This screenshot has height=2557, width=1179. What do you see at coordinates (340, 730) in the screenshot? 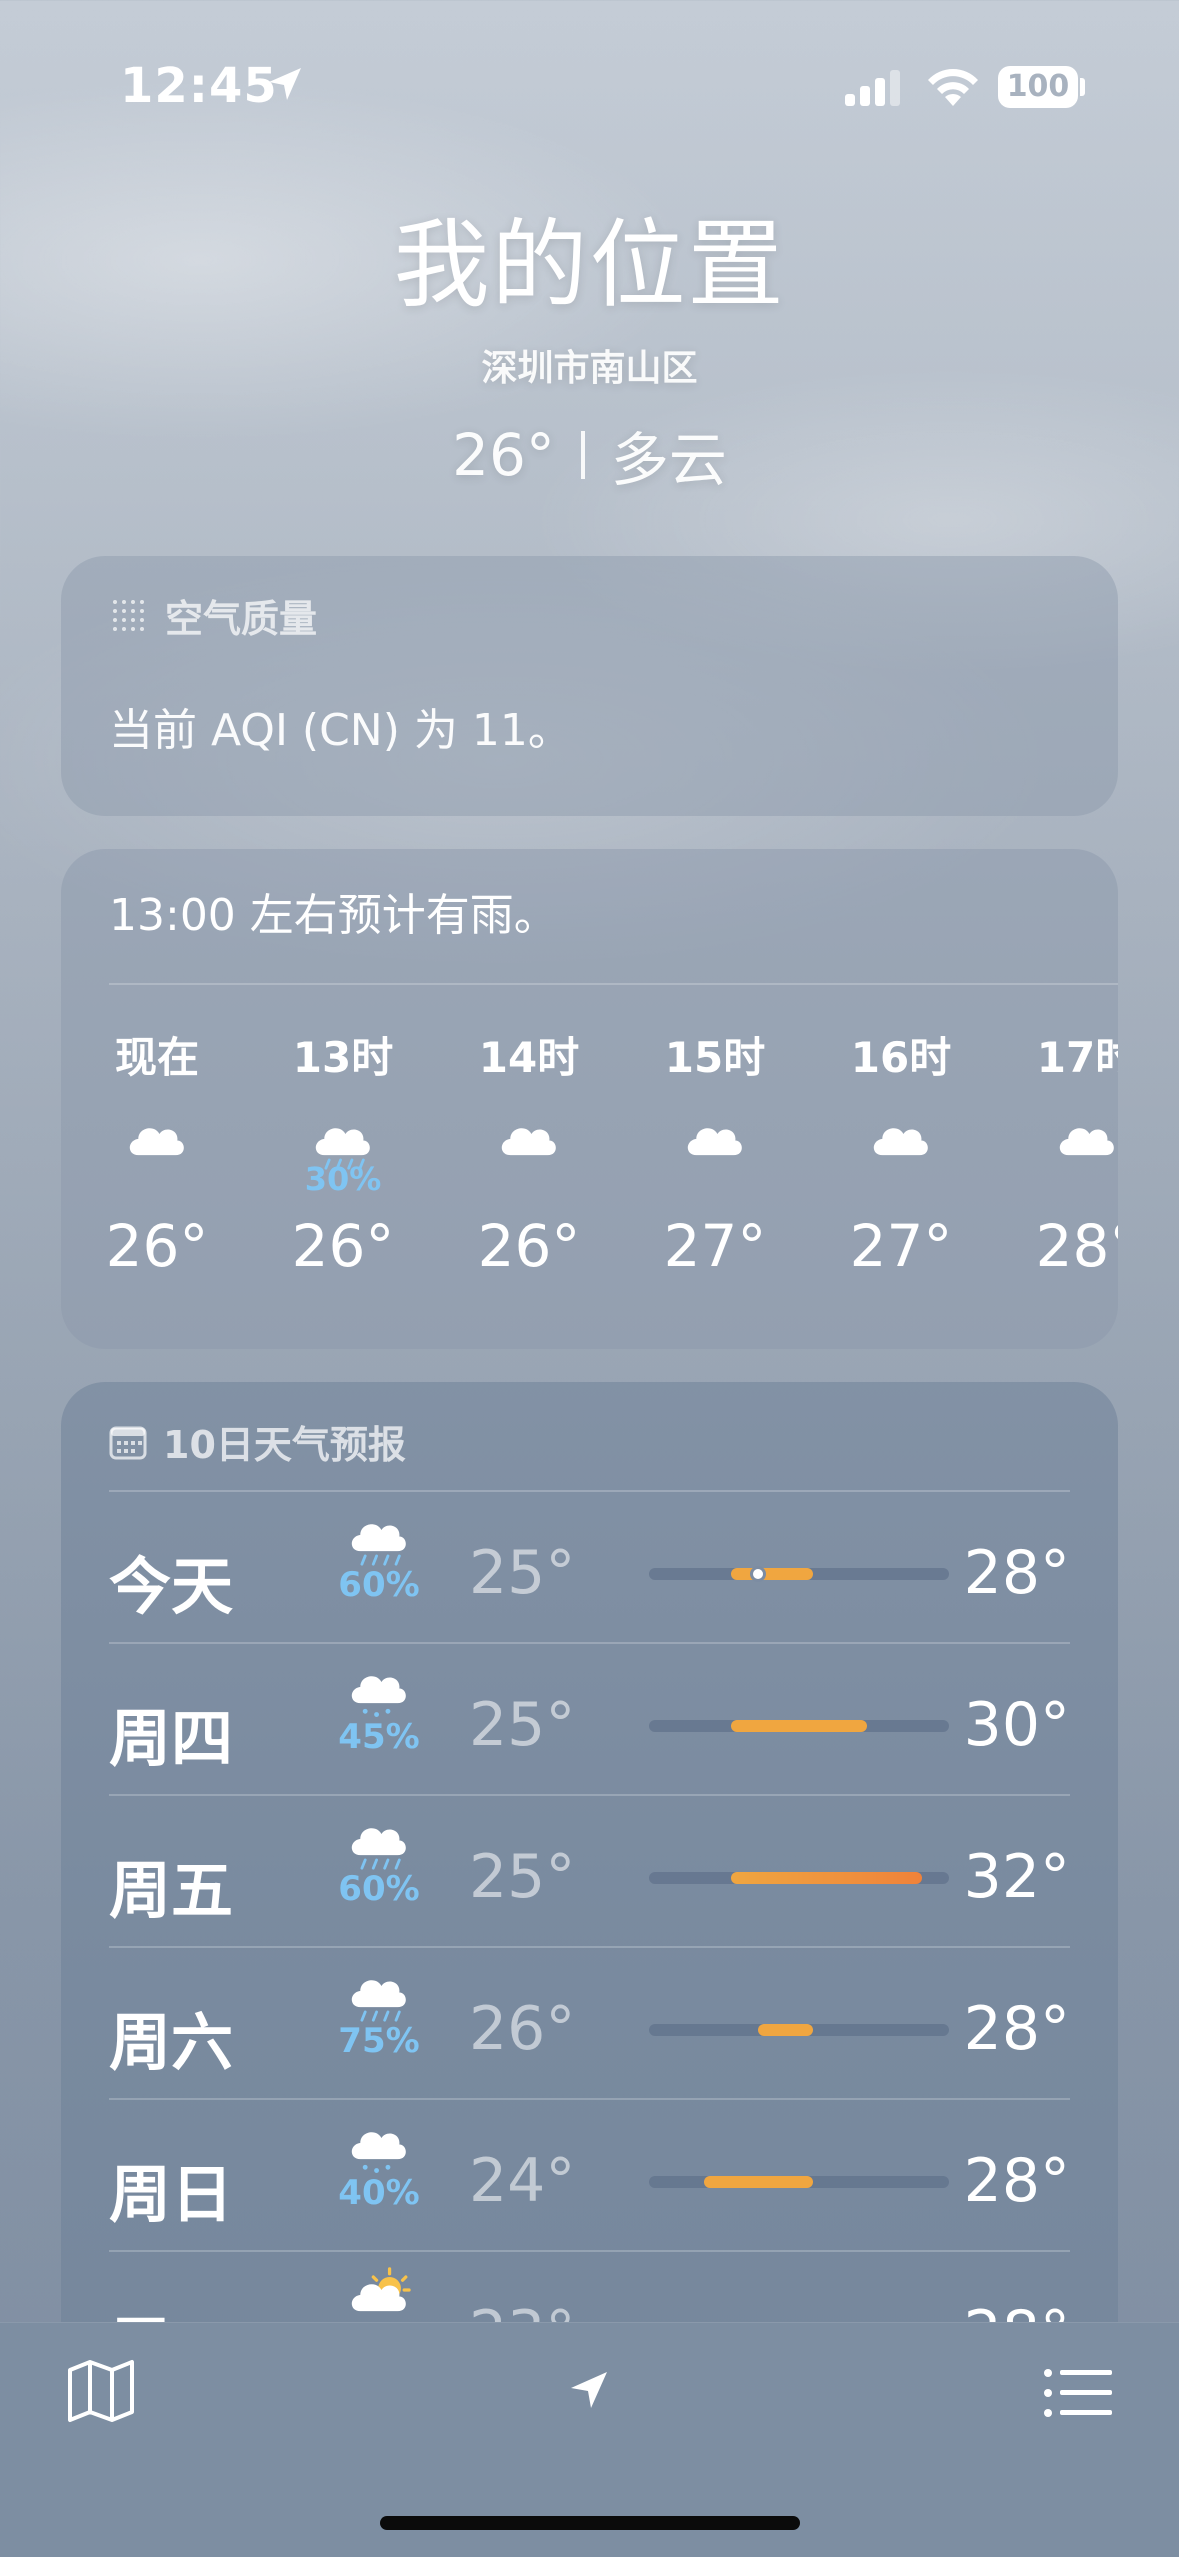
I see `air-quality-text: 当前 AQI (CN) 为 11。` at bounding box center [340, 730].